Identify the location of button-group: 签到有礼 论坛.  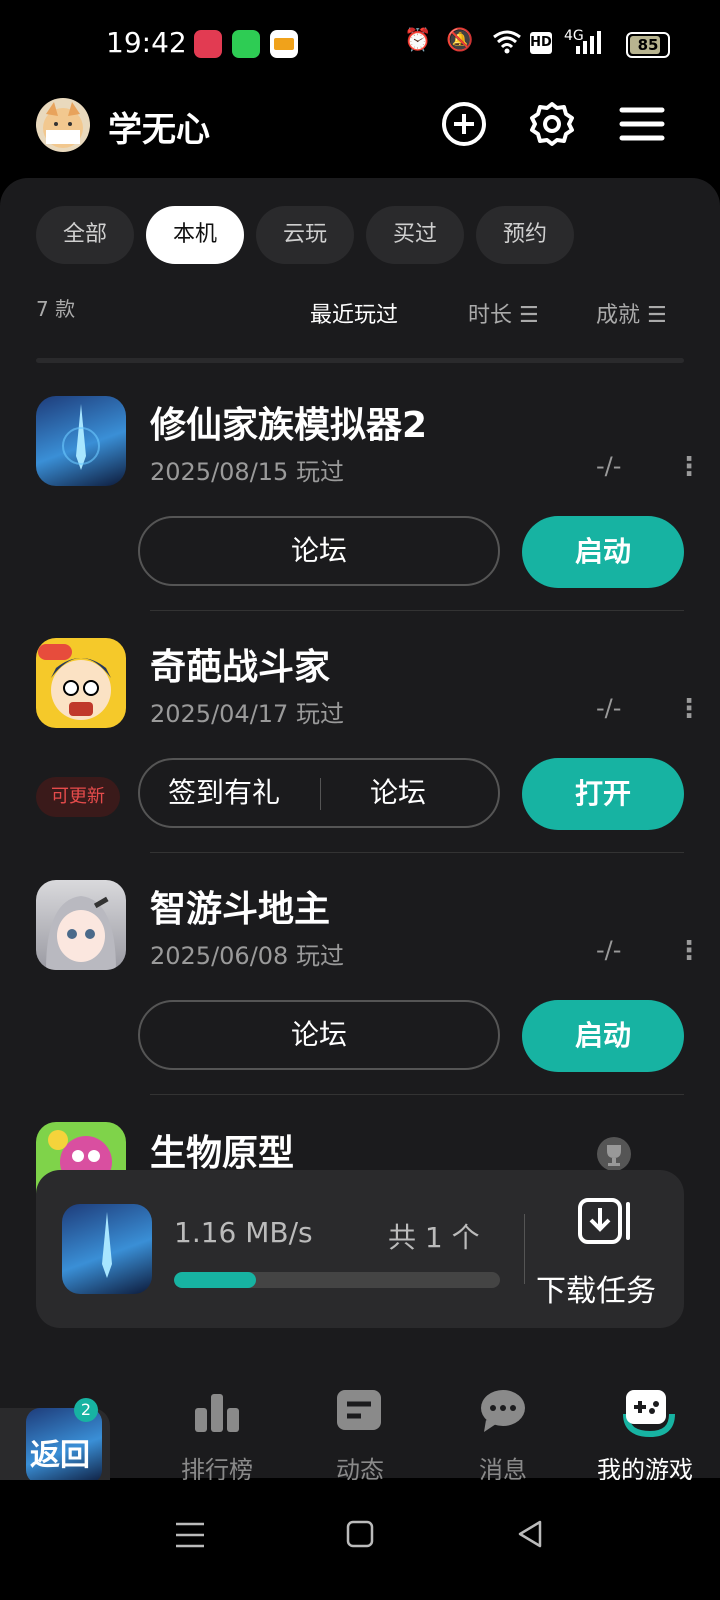
(319, 793).